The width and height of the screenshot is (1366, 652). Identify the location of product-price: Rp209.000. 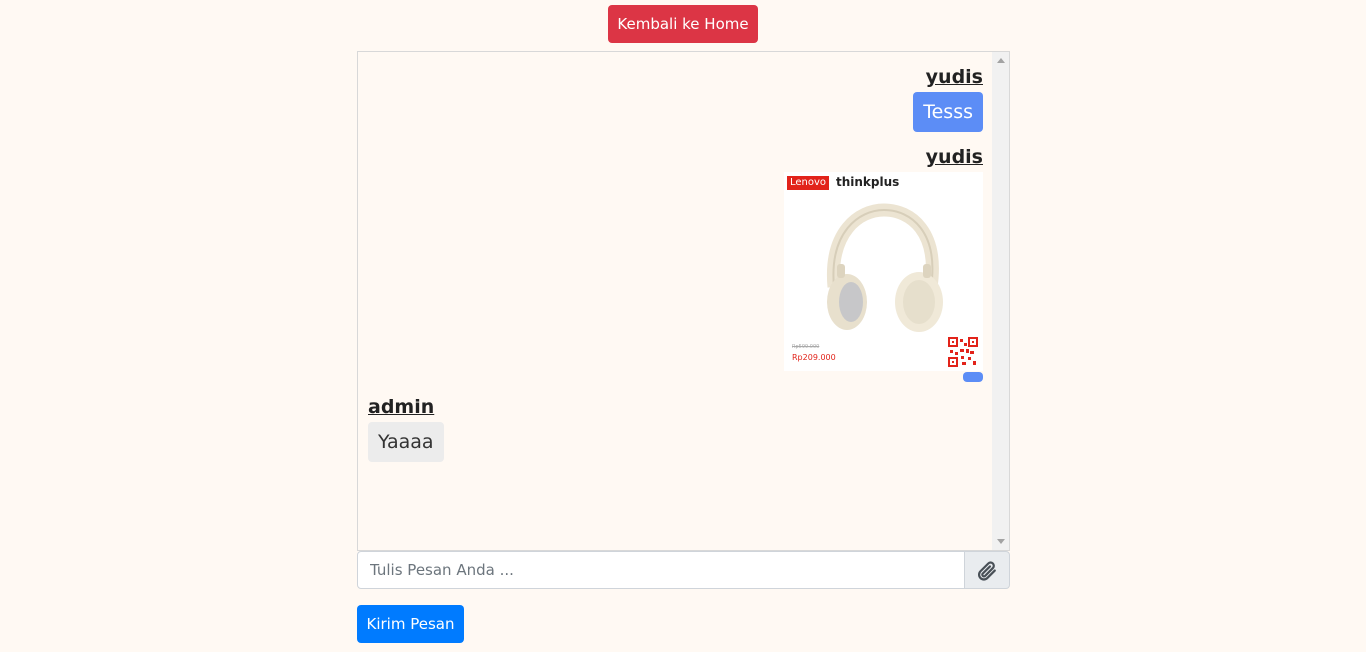
(814, 357).